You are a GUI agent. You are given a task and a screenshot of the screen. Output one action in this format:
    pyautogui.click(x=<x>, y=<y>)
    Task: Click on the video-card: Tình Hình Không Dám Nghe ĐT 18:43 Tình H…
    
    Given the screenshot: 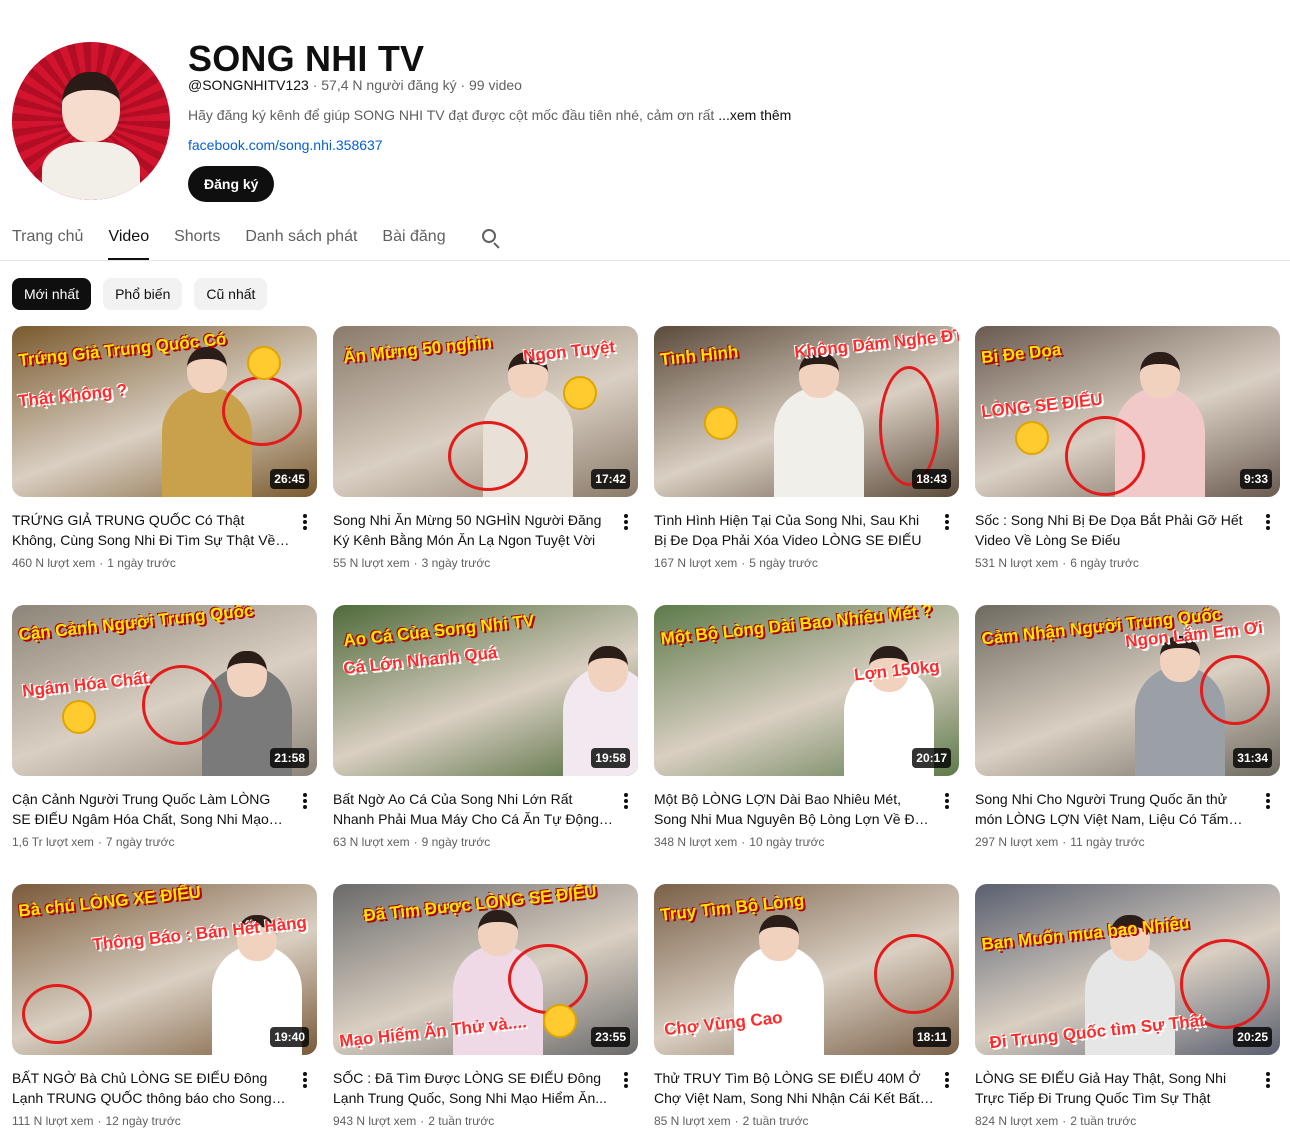 What is the action you would take?
    pyautogui.click(x=806, y=465)
    